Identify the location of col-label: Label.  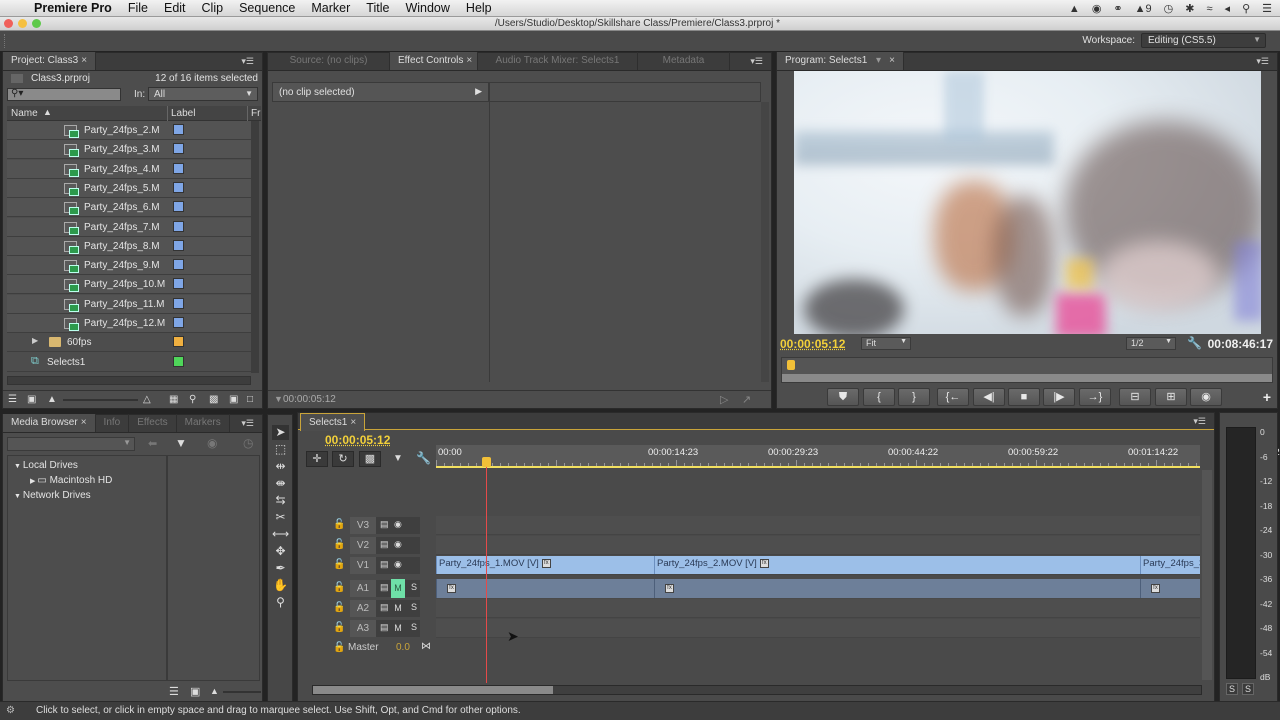
(183, 113).